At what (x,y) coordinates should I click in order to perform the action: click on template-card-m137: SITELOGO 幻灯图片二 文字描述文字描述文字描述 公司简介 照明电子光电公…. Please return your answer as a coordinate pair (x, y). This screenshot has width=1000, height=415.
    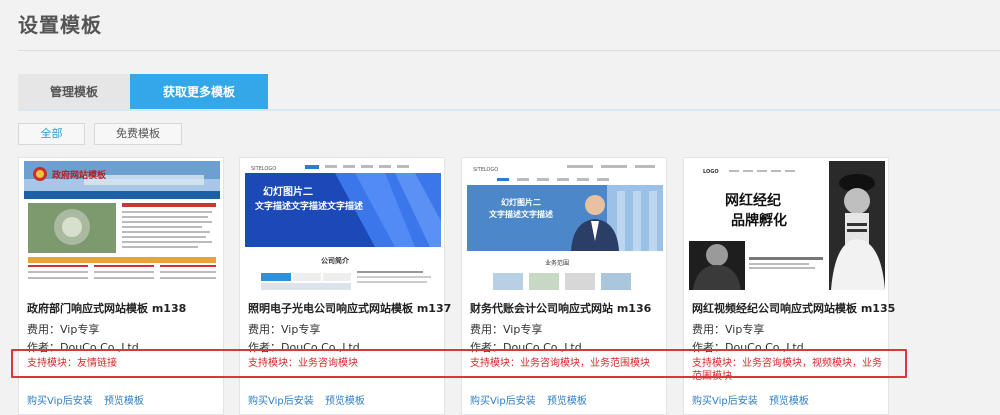
    Looking at the image, I should click on (345, 286).